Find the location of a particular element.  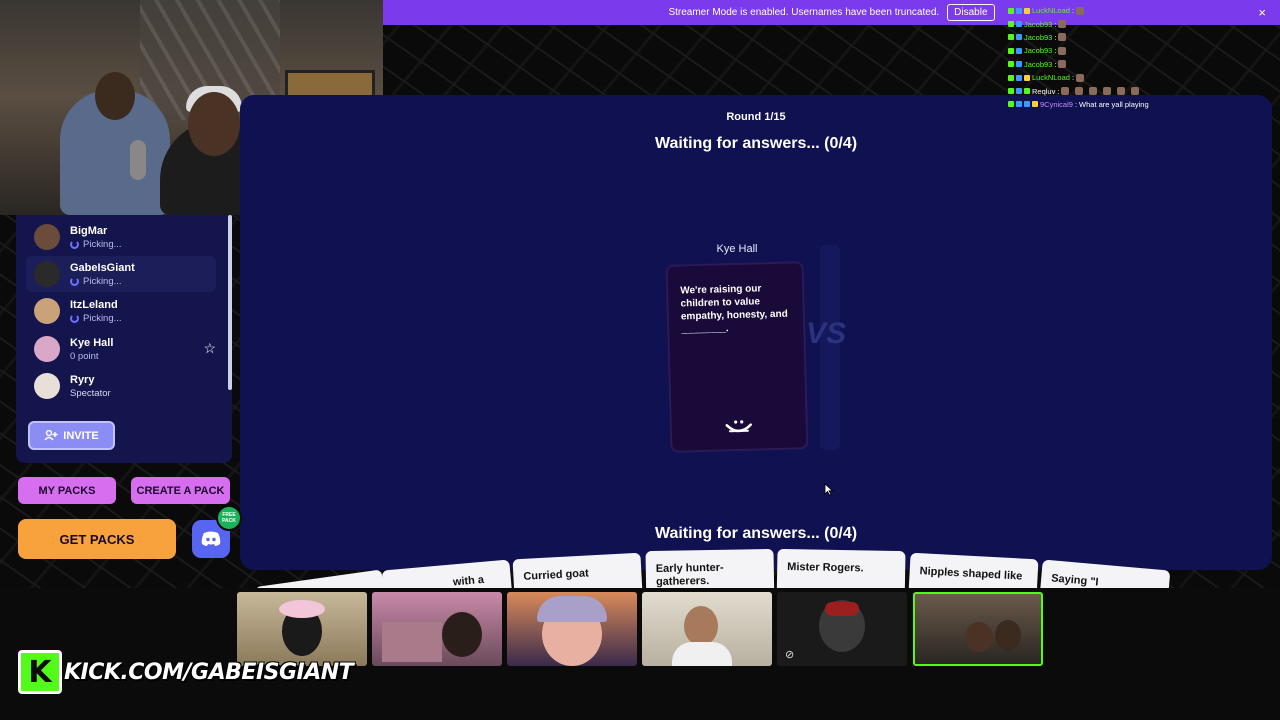

create-pack-button: CREATE A PACK is located at coordinates (180, 490).